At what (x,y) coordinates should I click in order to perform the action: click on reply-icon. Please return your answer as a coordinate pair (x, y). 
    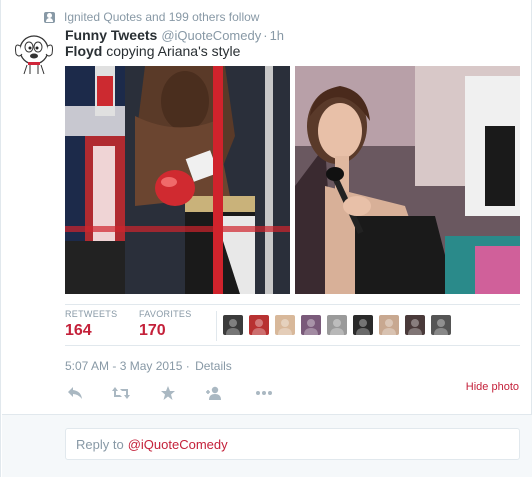
    Looking at the image, I should click on (75, 393).